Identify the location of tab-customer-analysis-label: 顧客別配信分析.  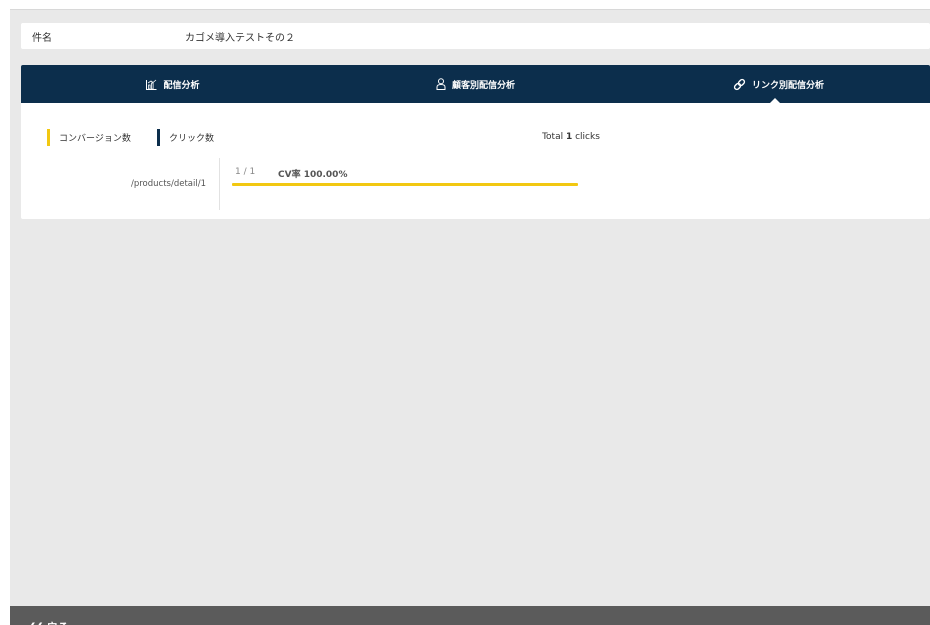
(483, 85).